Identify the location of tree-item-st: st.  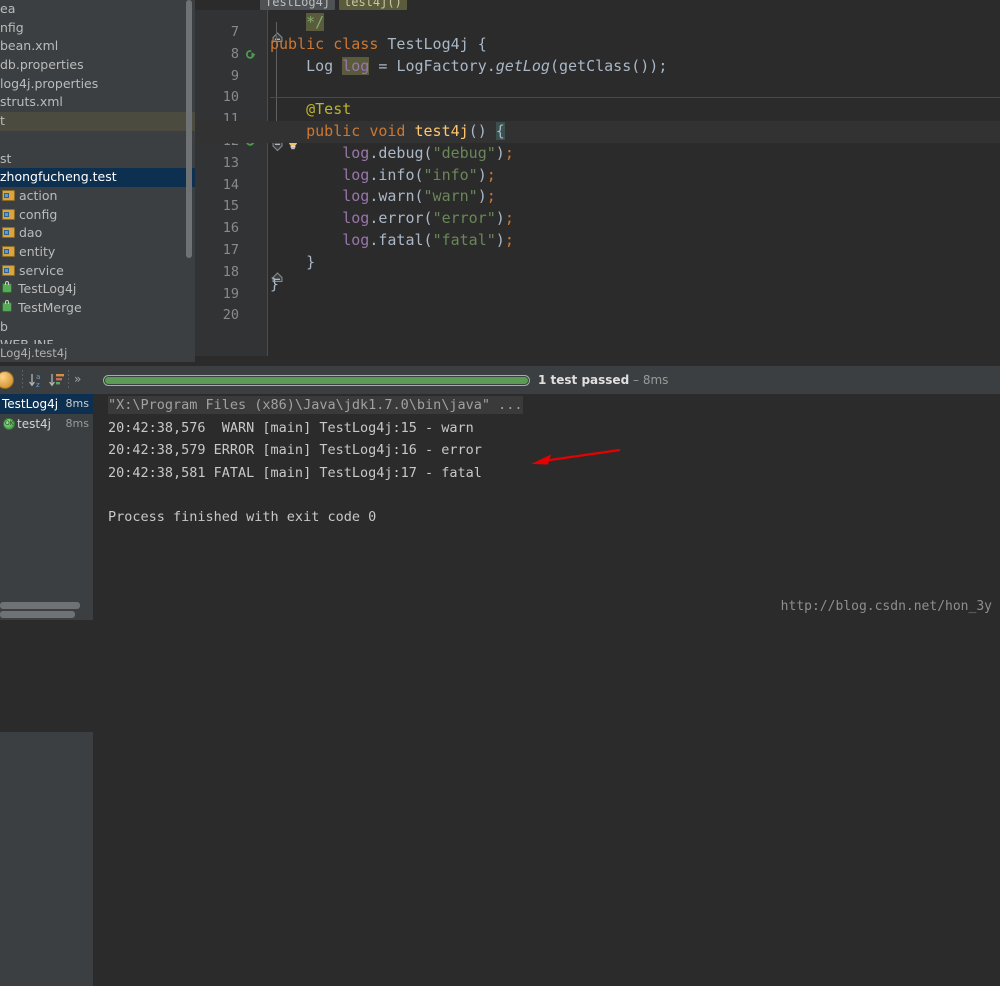
(97, 159).